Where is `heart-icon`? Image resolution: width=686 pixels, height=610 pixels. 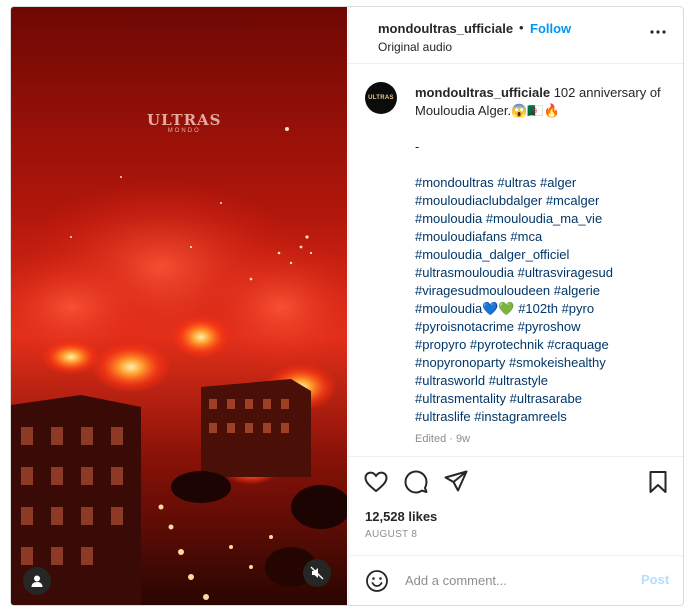 heart-icon is located at coordinates (376, 482).